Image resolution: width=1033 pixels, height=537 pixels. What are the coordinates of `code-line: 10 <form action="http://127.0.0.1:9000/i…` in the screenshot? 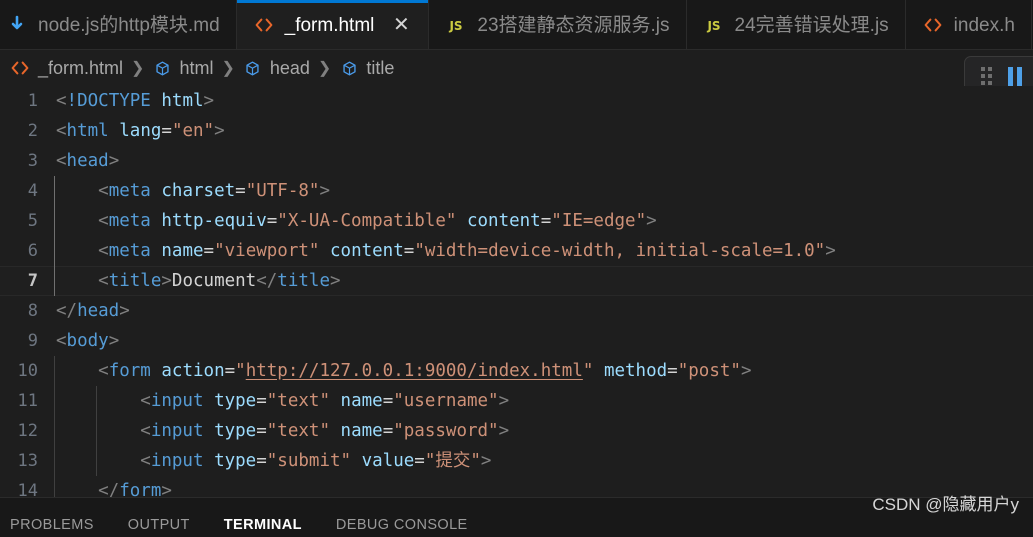 It's located at (516, 371).